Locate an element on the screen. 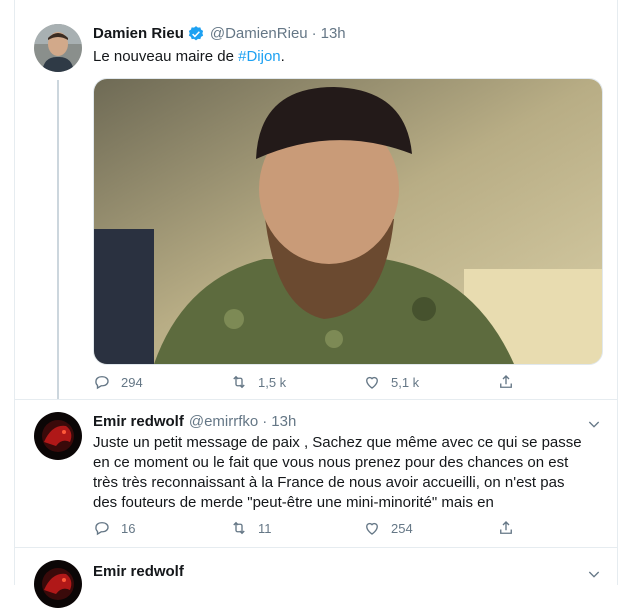 The width and height of the screenshot is (632, 608). reply-button: 294 is located at coordinates (118, 382).